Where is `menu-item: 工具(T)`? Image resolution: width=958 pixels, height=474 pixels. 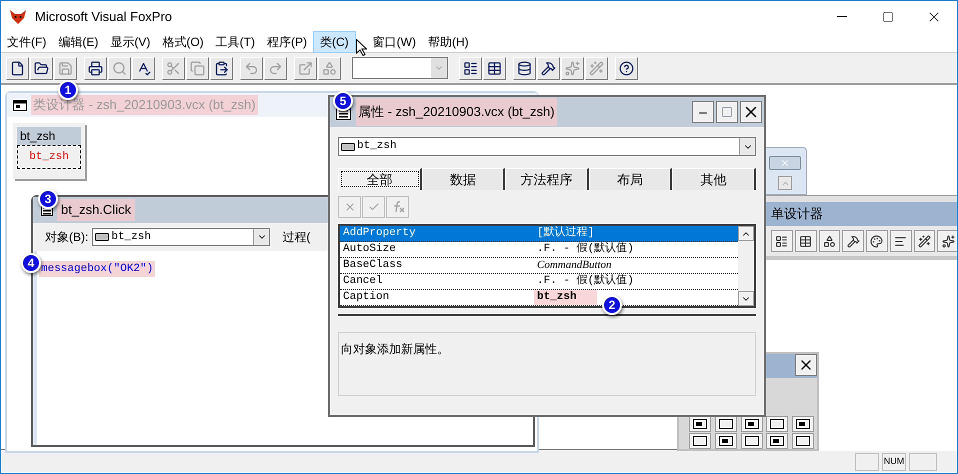 menu-item: 工具(T) is located at coordinates (235, 42).